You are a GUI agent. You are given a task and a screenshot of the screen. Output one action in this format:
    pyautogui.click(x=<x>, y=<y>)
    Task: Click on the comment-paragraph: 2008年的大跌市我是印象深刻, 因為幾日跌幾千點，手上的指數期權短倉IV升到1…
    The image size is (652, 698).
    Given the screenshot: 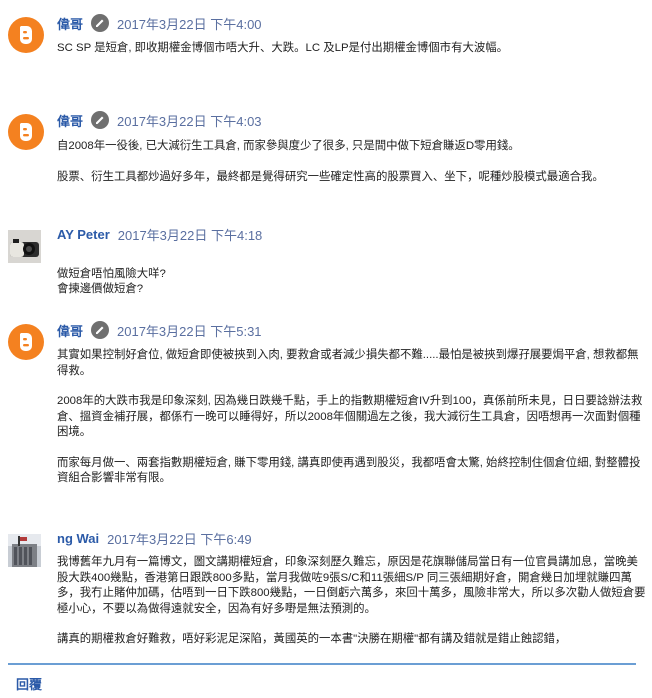 What is the action you would take?
    pyautogui.click(x=350, y=416)
    